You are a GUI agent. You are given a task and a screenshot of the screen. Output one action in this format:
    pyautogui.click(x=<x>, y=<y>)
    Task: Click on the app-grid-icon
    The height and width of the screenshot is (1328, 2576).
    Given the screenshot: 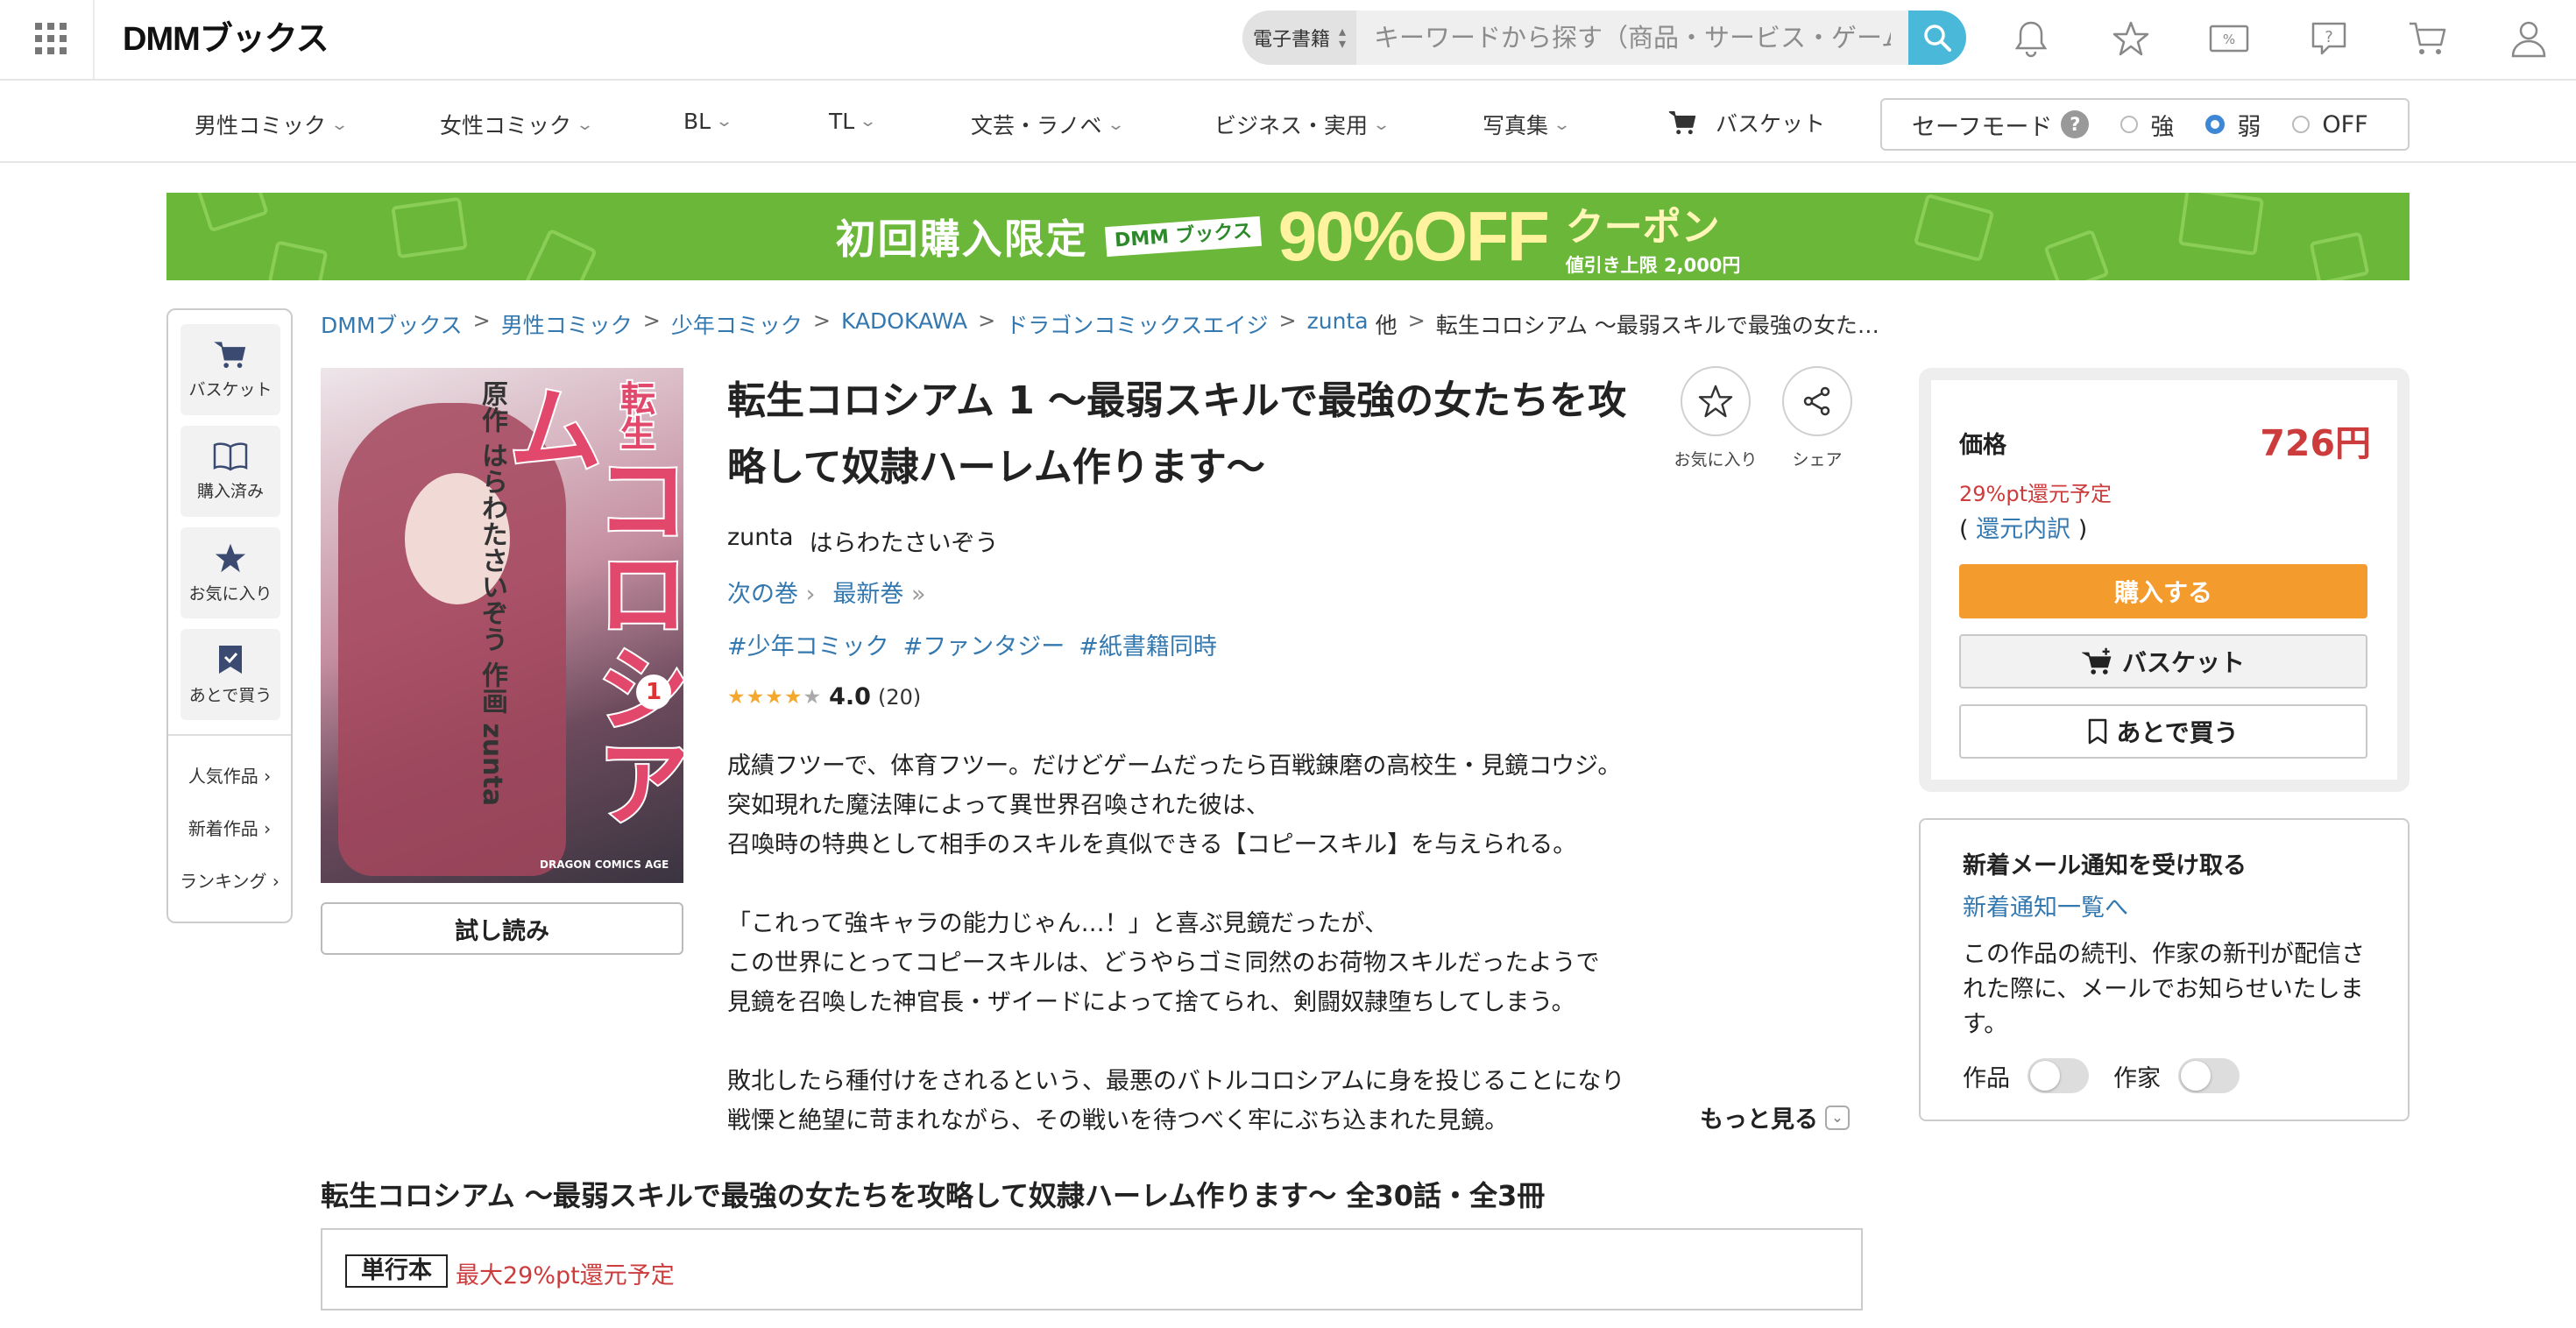 What is the action you would take?
    pyautogui.click(x=50, y=38)
    